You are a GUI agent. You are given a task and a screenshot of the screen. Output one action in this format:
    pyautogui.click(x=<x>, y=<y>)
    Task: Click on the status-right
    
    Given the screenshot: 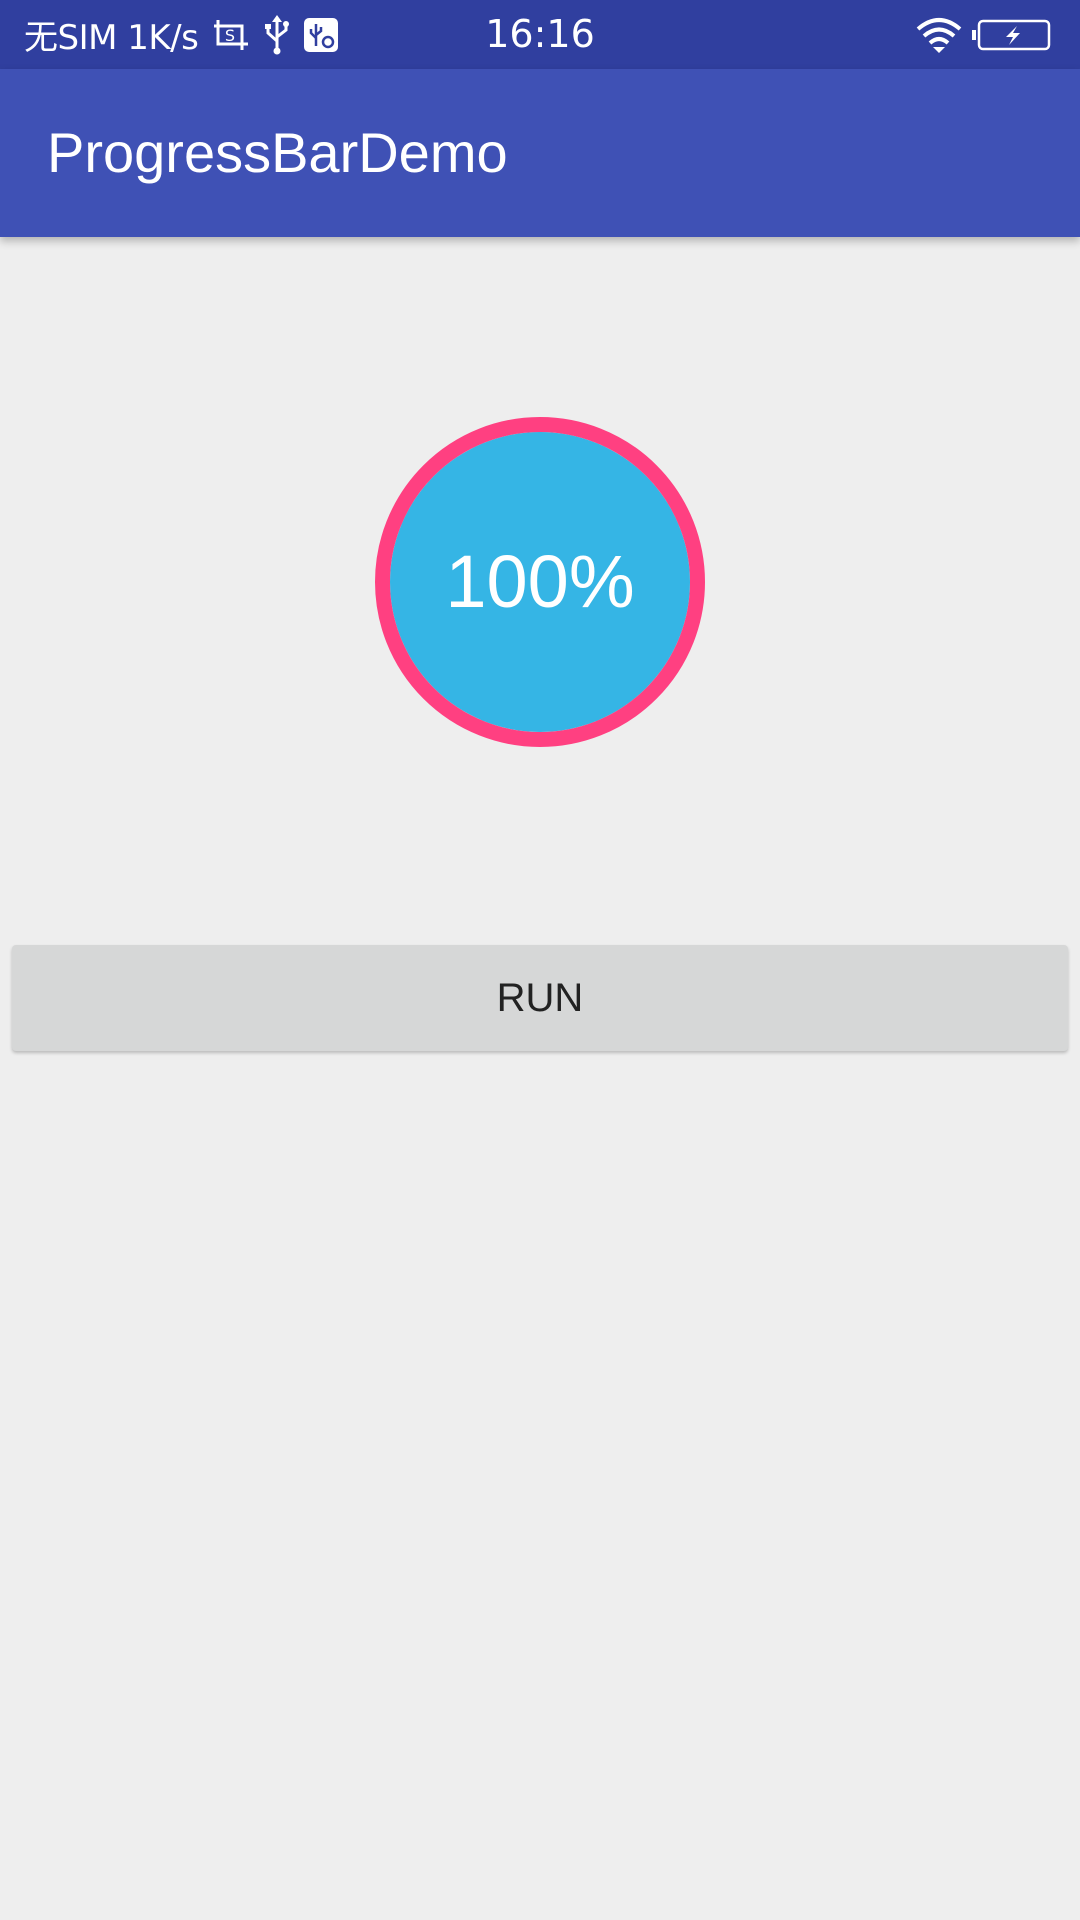 What is the action you would take?
    pyautogui.click(x=984, y=34)
    